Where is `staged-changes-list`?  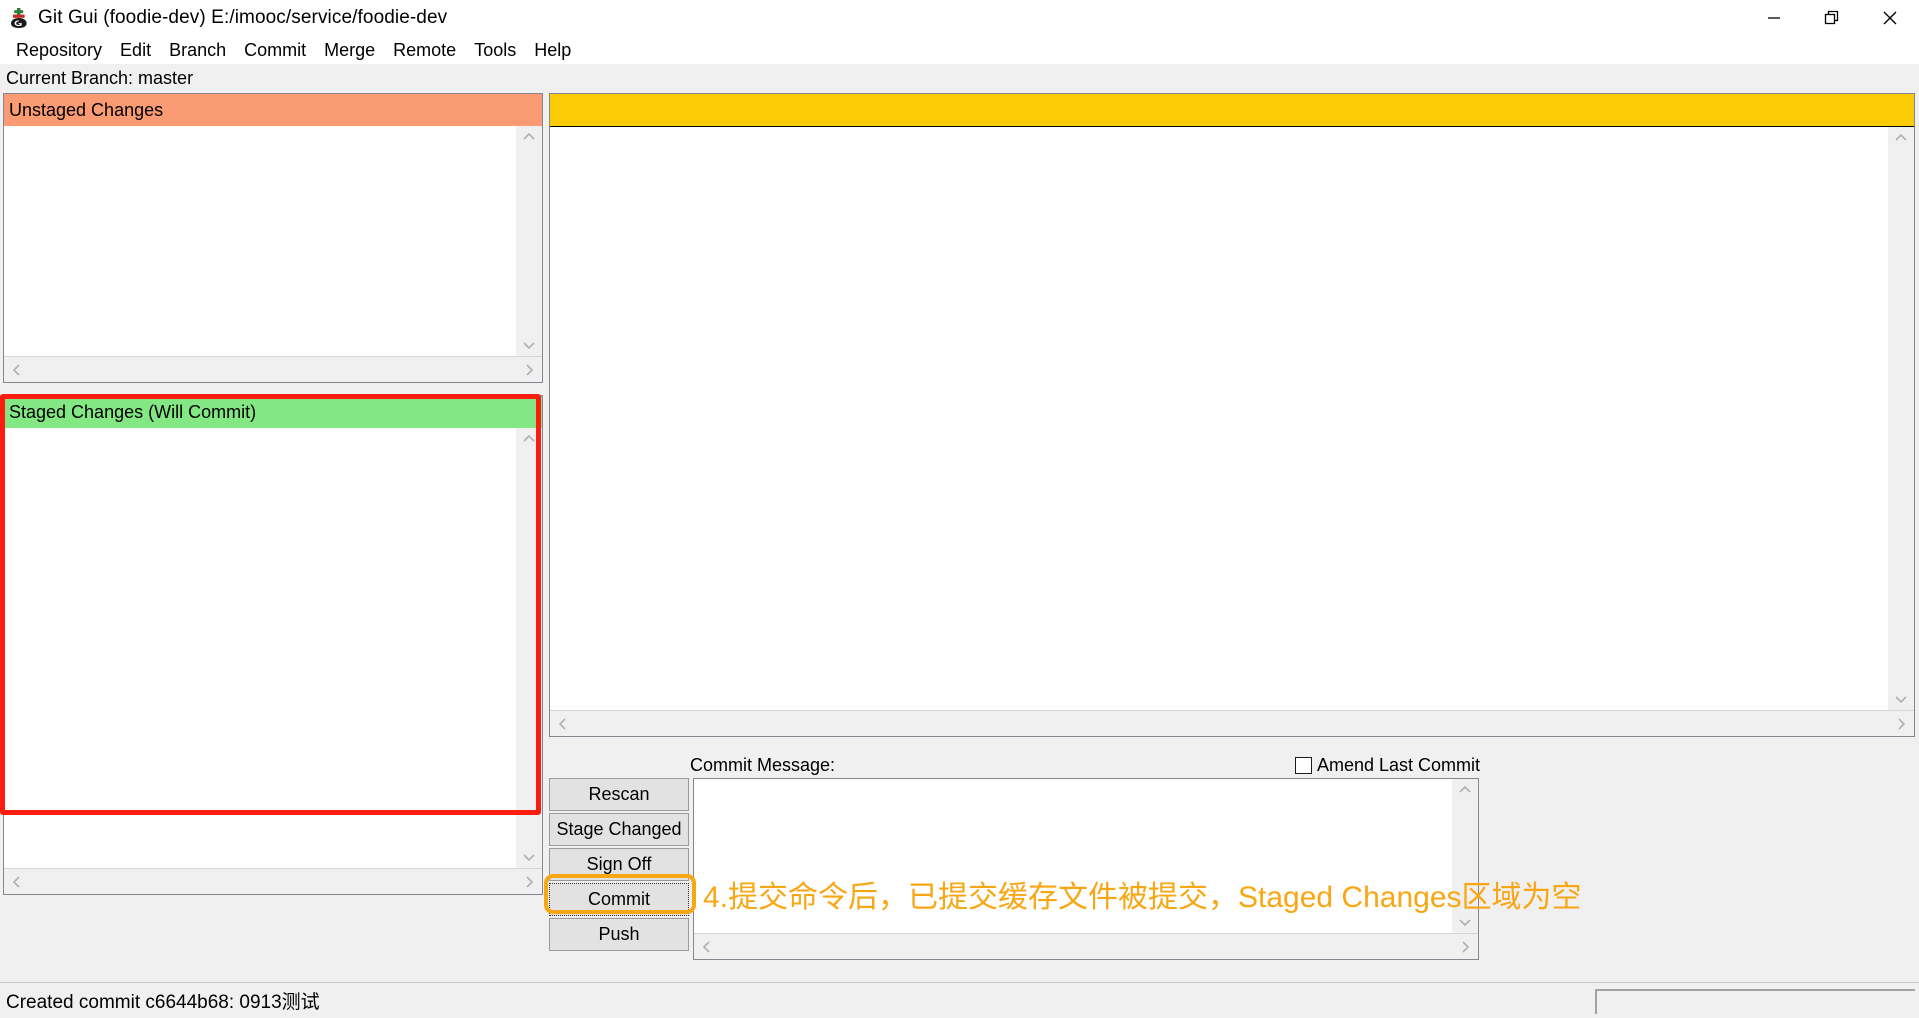
staged-changes-list is located at coordinates (260, 648).